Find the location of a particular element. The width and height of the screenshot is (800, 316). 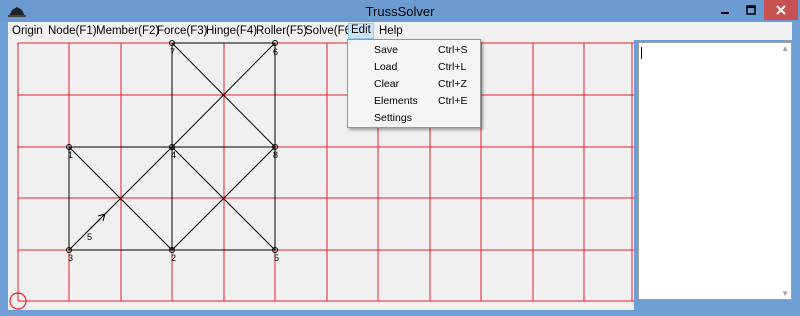

maximize-button is located at coordinates (751, 10).